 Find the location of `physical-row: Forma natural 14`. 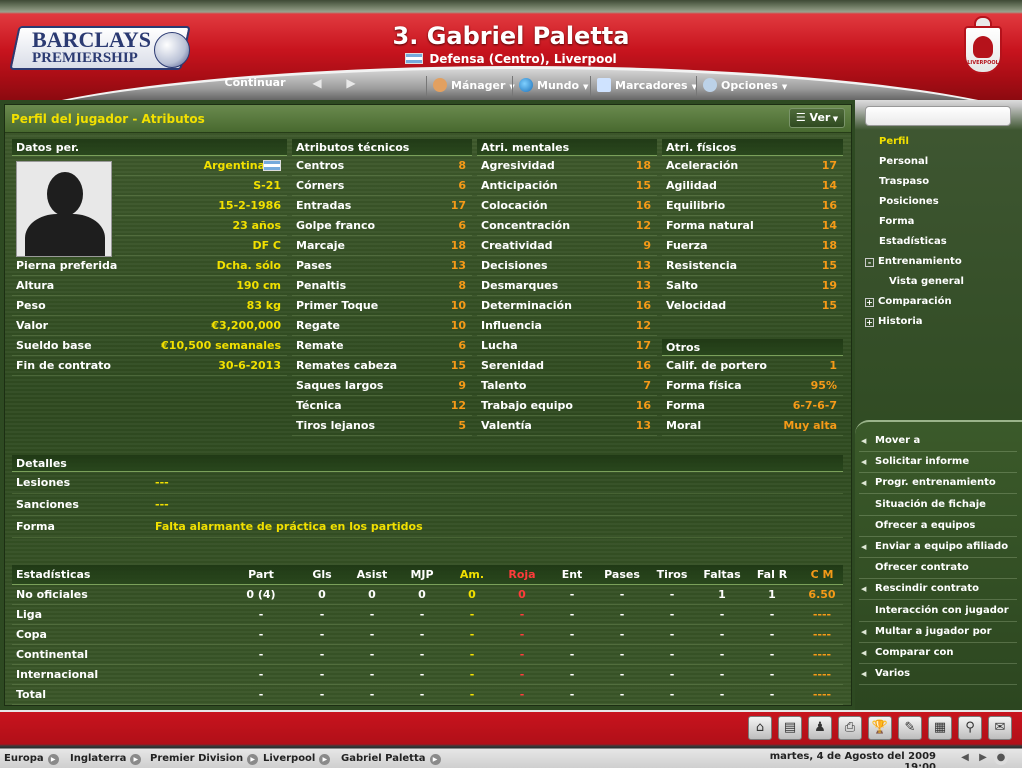

physical-row: Forma natural 14 is located at coordinates (752, 226).